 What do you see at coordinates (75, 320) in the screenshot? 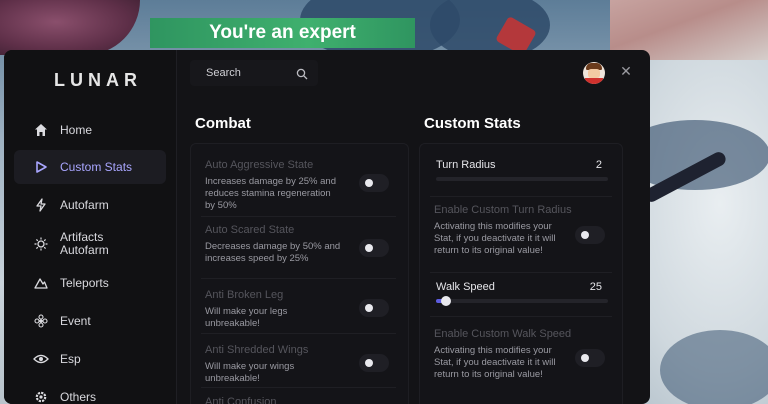
I see `sidebar-item-label: Event` at bounding box center [75, 320].